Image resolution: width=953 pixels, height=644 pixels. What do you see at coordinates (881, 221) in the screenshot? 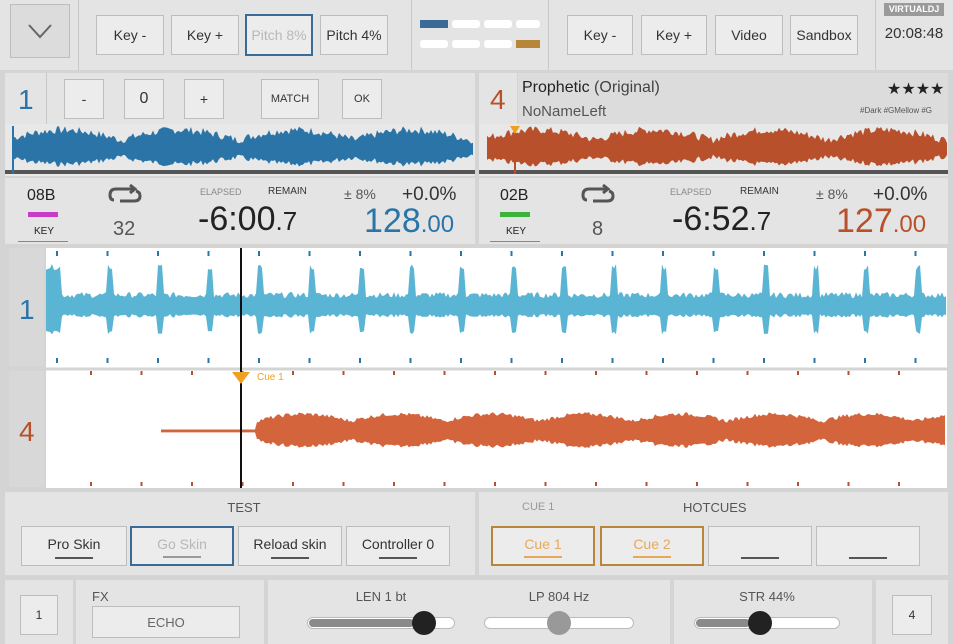
I see `deck4-bpm: 127.00` at bounding box center [881, 221].